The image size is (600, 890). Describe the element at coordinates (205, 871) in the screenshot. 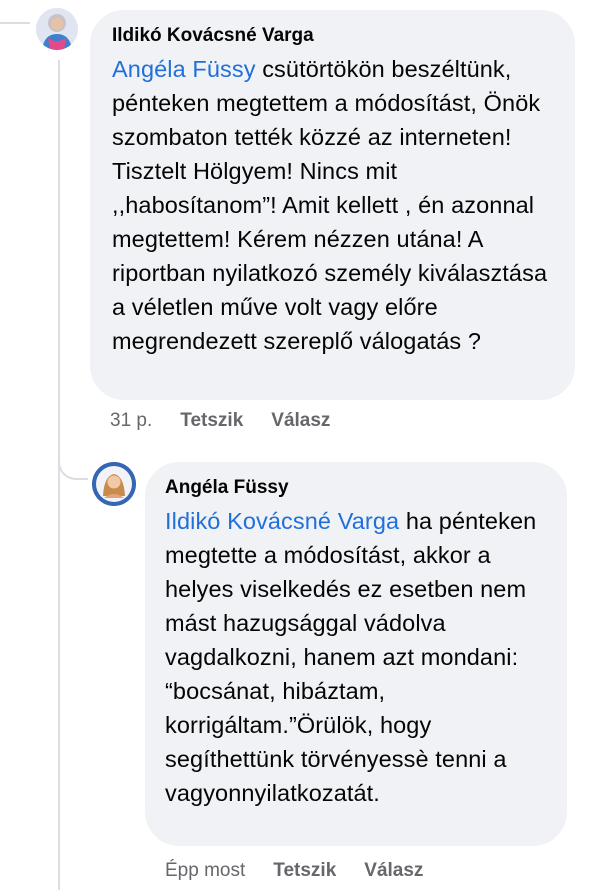

I see `timestamp: Épp most` at that location.